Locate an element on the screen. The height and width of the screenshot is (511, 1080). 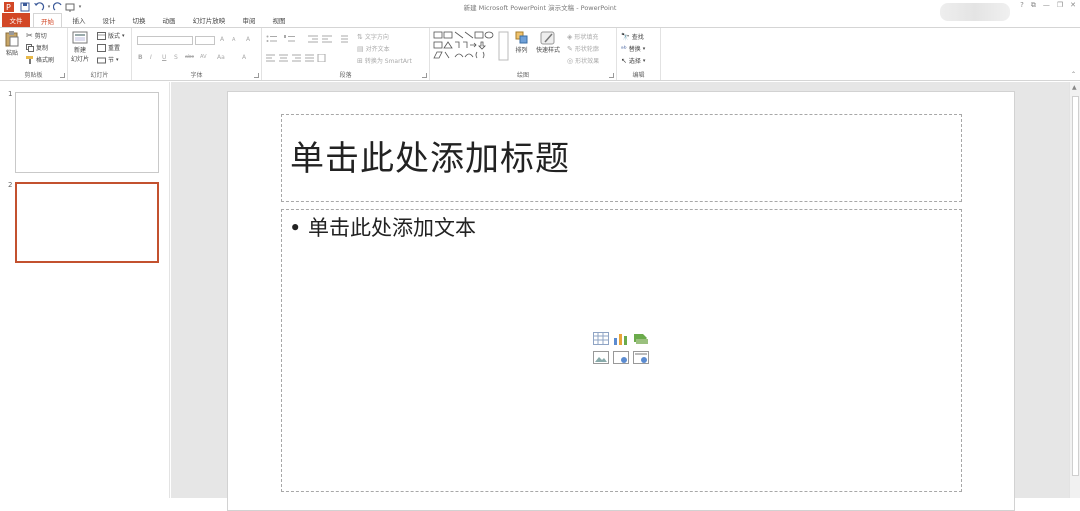
window-controls: ? ⧉ — ❐ ✕ is located at coordinates (1048, 5).